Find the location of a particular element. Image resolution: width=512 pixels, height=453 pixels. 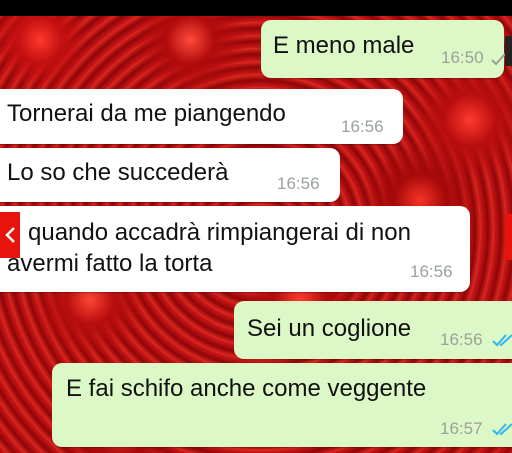

top-status-strip is located at coordinates (256, 8).